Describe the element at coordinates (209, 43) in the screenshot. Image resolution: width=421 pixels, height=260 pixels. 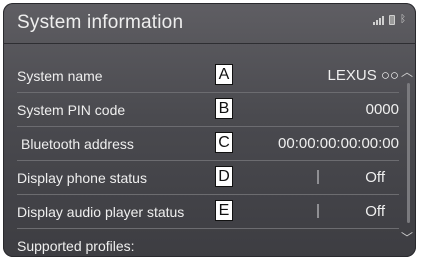
I see `title-divider` at that location.